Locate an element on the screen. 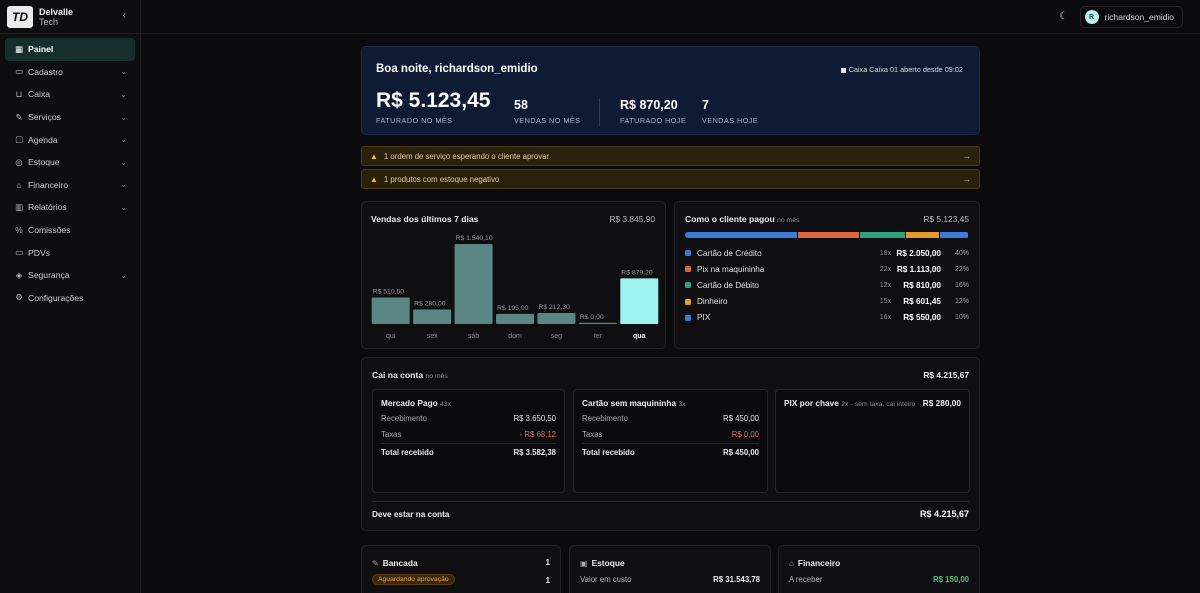  bar-sáb is located at coordinates (473, 284).